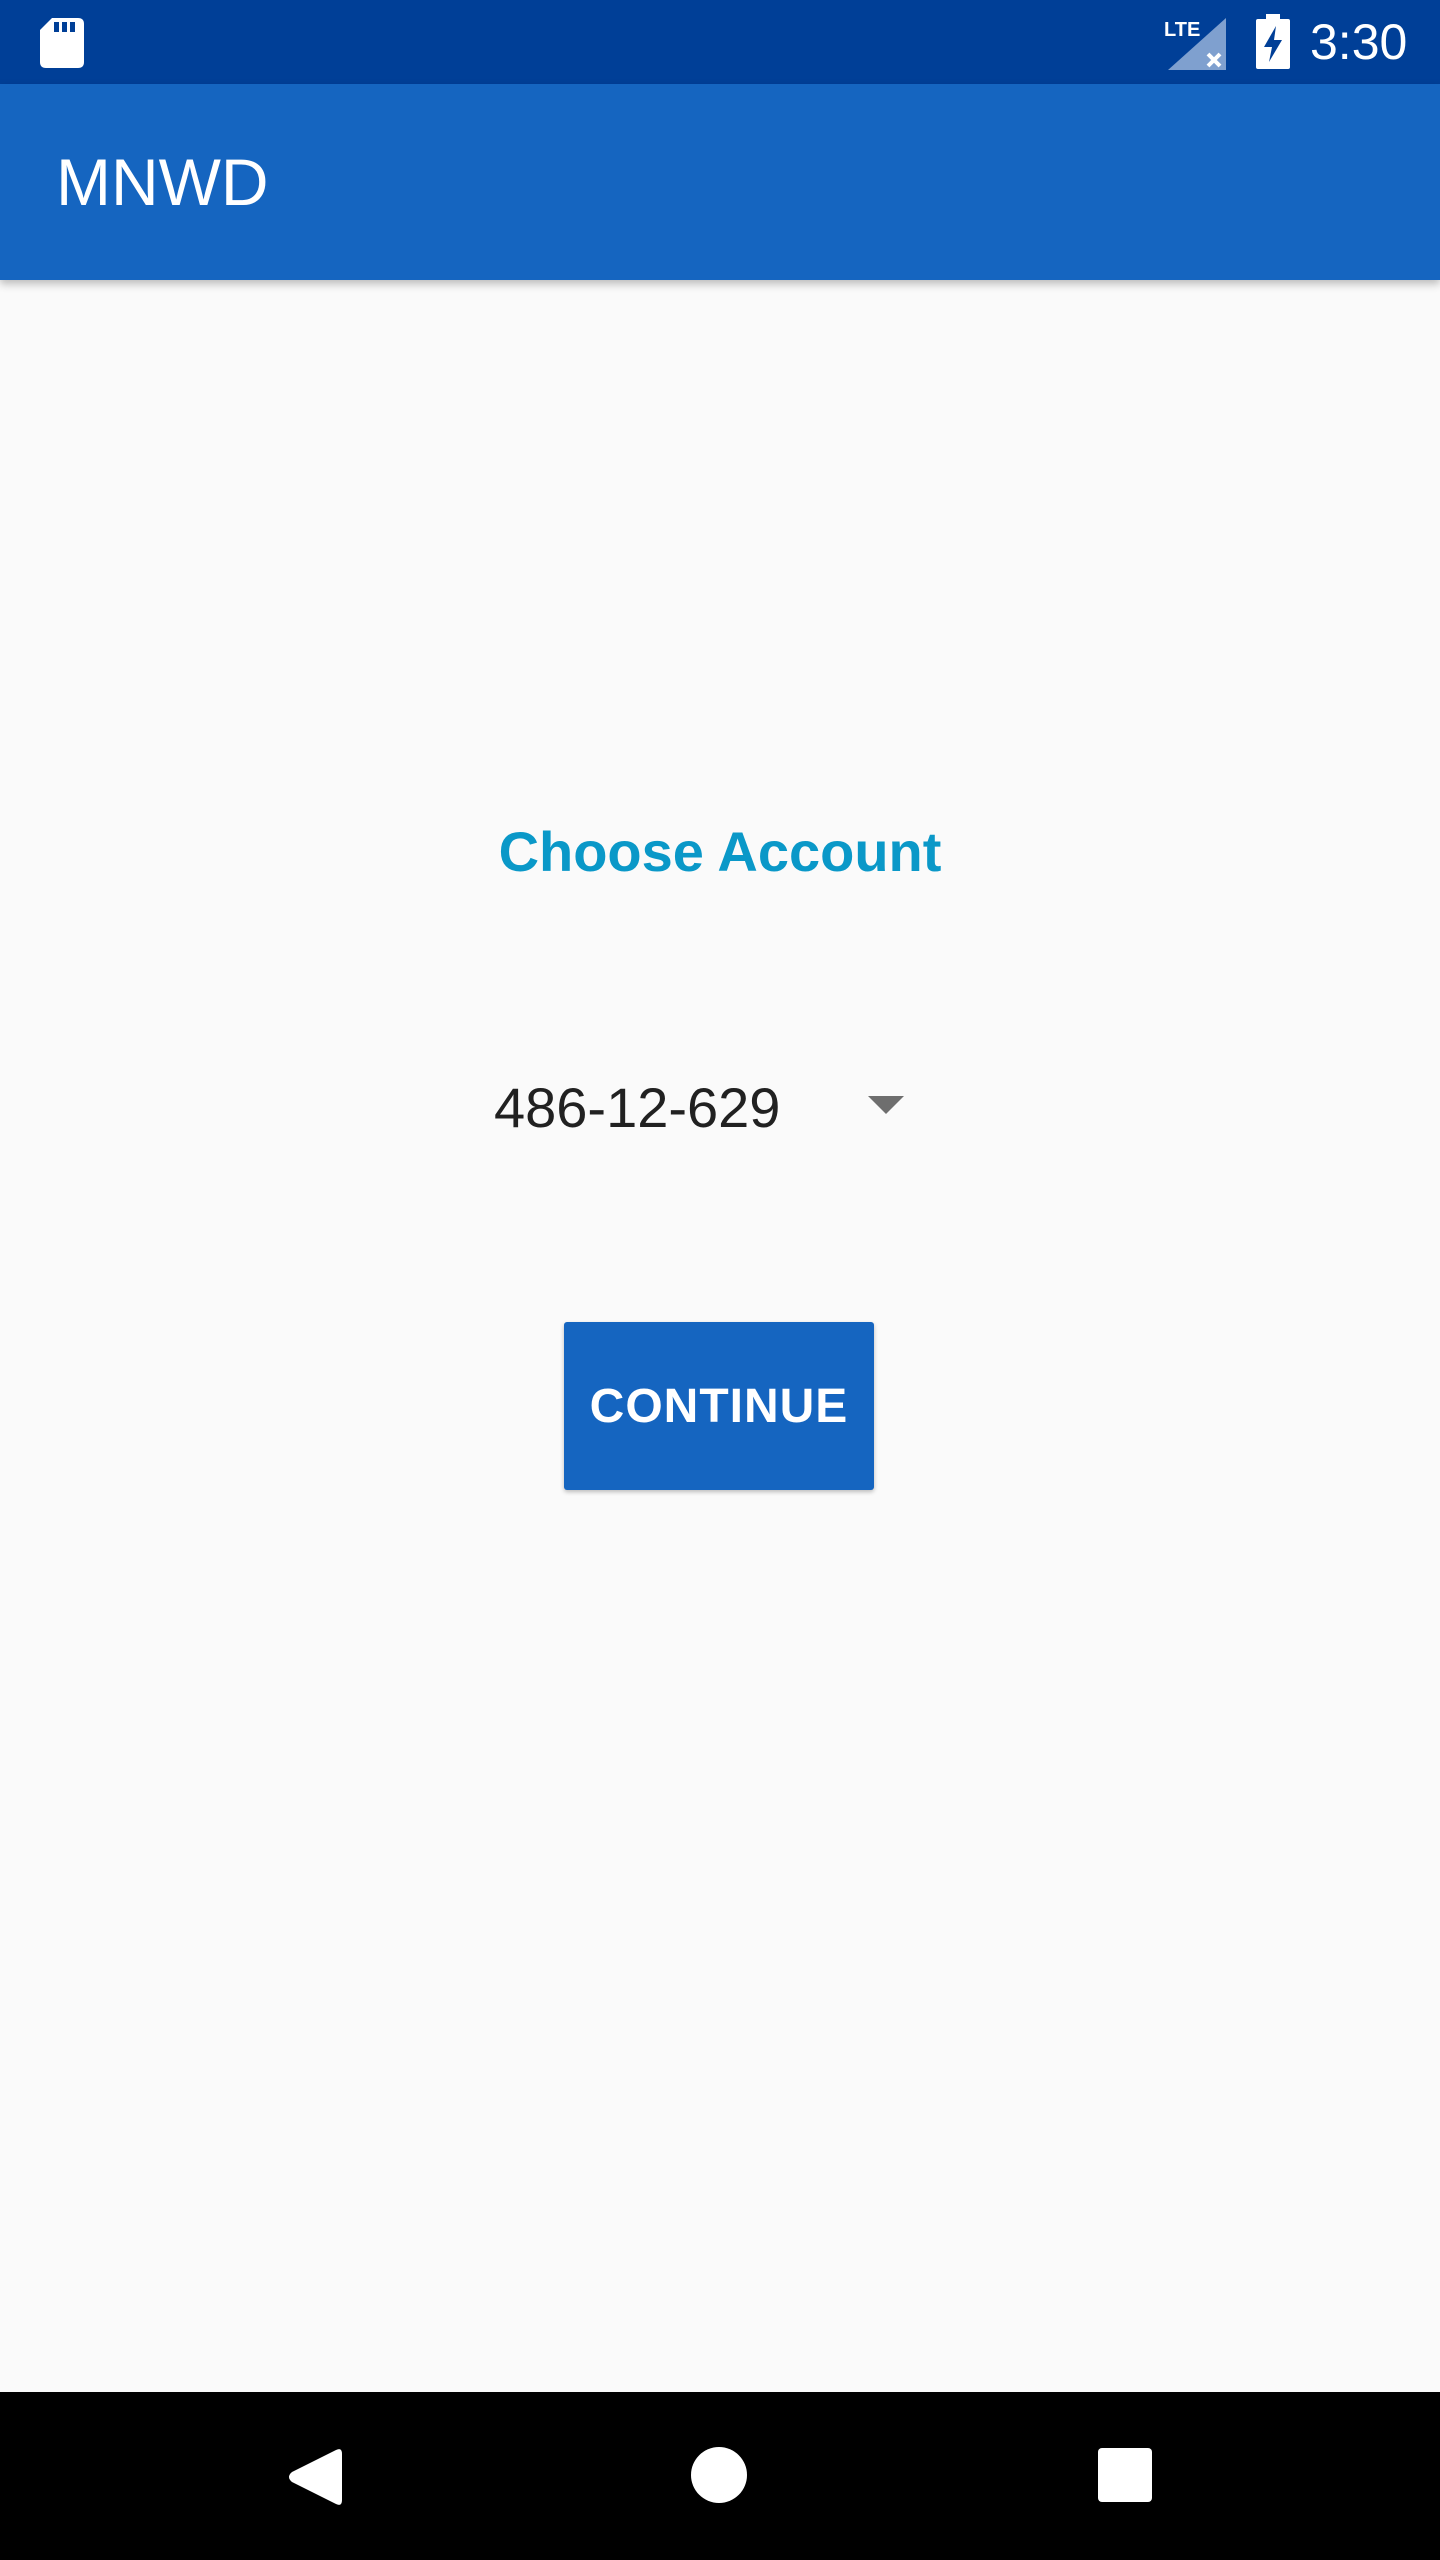  What do you see at coordinates (886, 1105) in the screenshot?
I see `dropdown-arrow-icon` at bounding box center [886, 1105].